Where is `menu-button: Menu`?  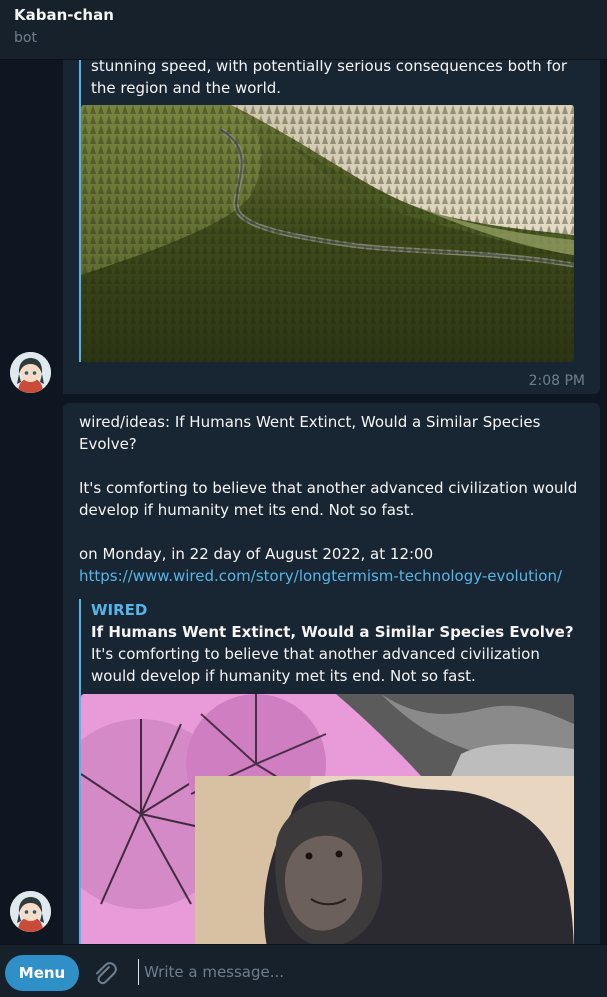 menu-button: Menu is located at coordinates (42, 973).